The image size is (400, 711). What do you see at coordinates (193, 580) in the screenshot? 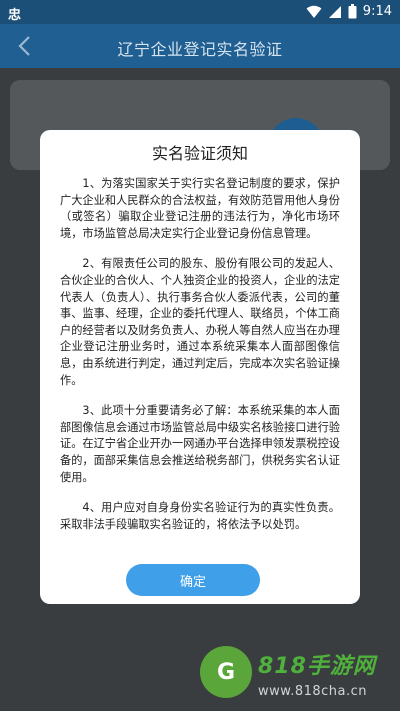
I see `confirm-button: 确定` at bounding box center [193, 580].